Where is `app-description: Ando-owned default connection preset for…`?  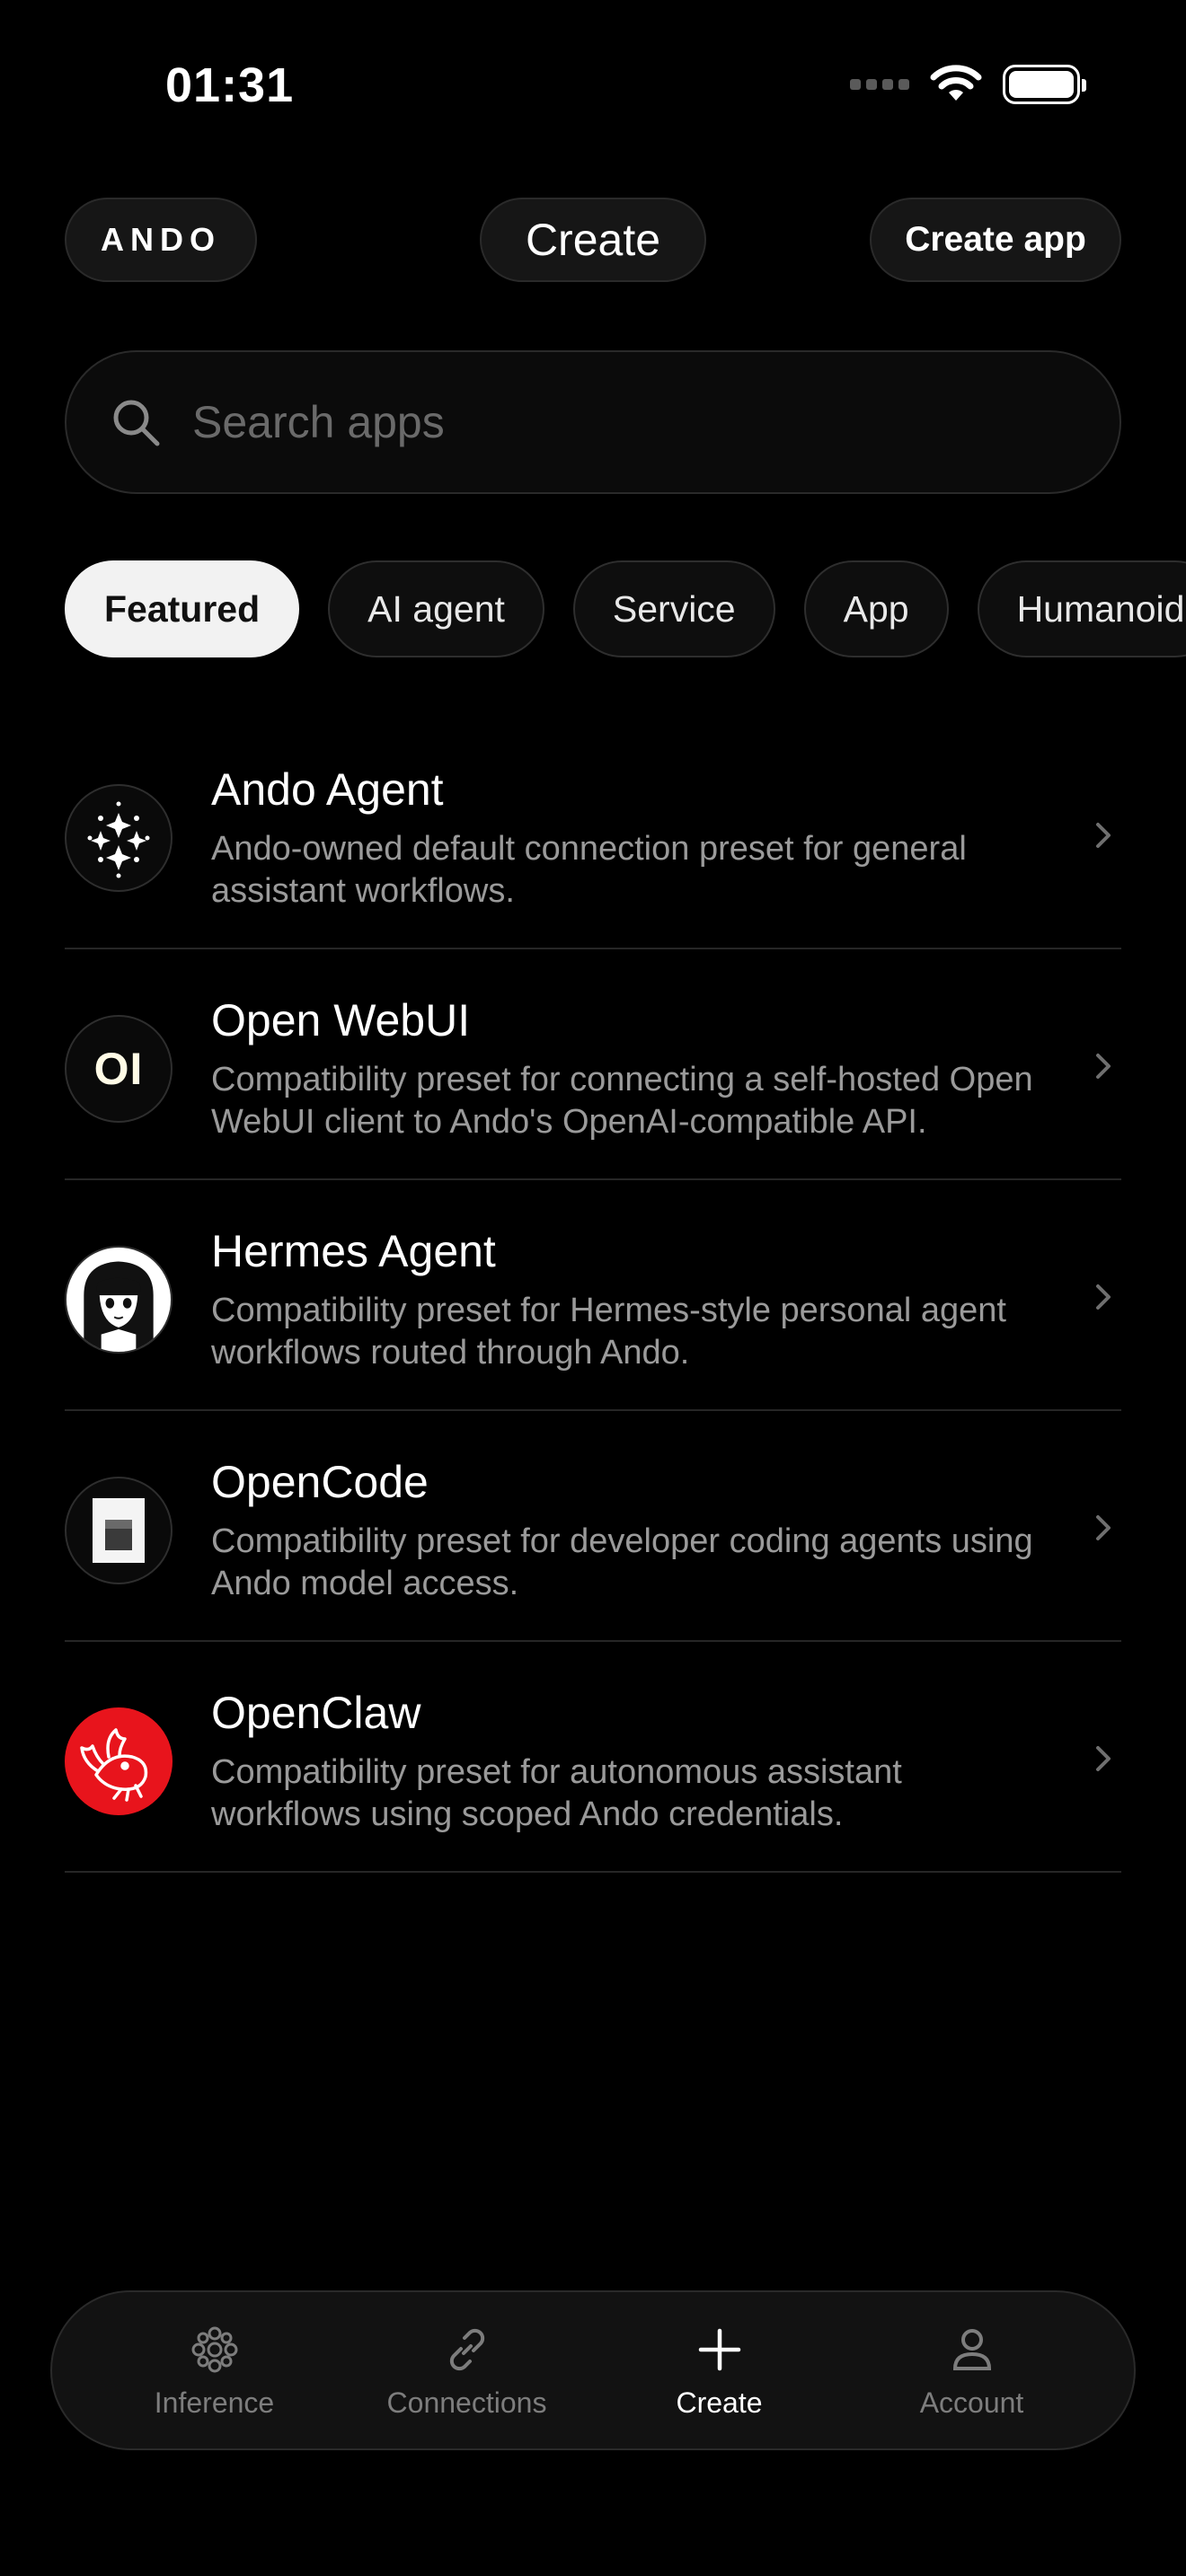
app-description: Ando-owned default connection preset for… is located at coordinates (589, 870).